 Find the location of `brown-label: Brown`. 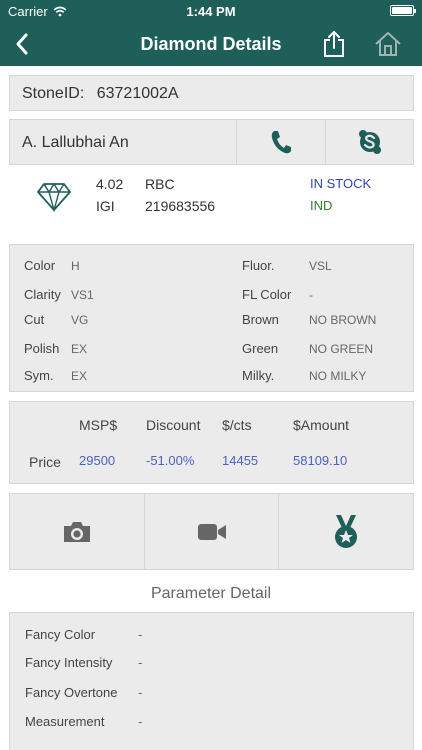

brown-label: Brown is located at coordinates (260, 319).